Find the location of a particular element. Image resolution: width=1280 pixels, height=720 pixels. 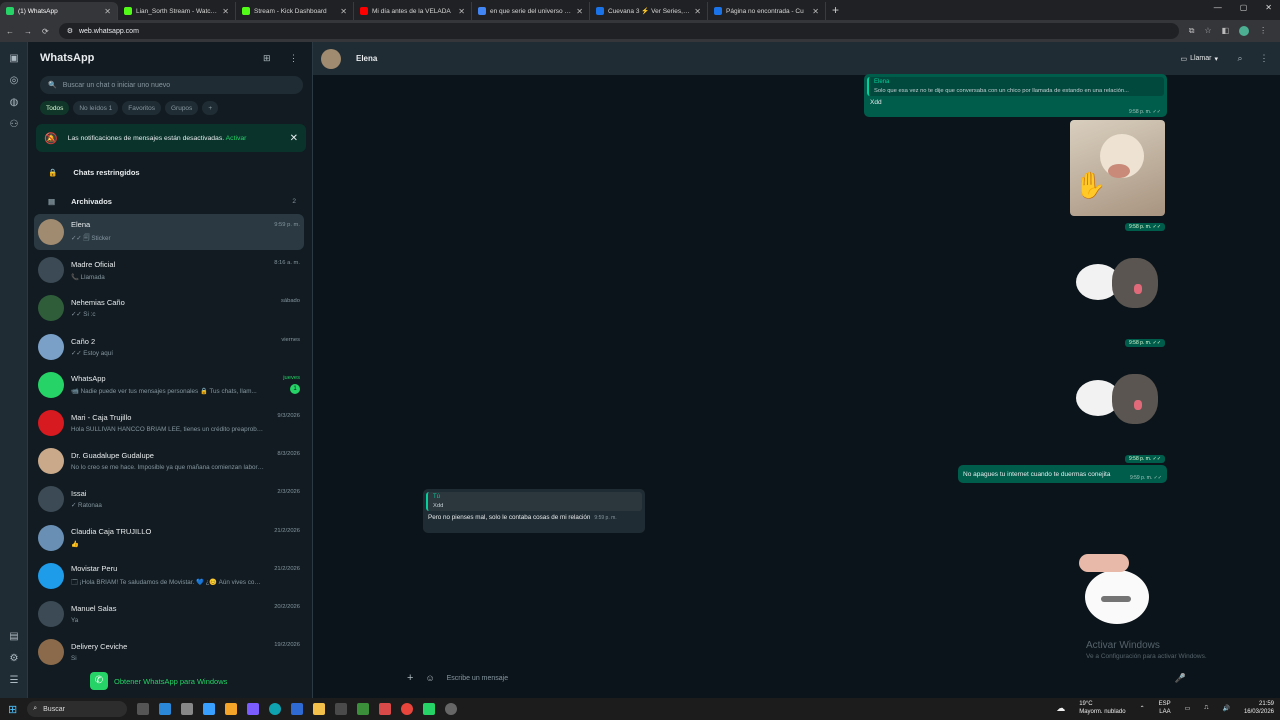

display-icon: ▭ is located at coordinates (1188, 708).